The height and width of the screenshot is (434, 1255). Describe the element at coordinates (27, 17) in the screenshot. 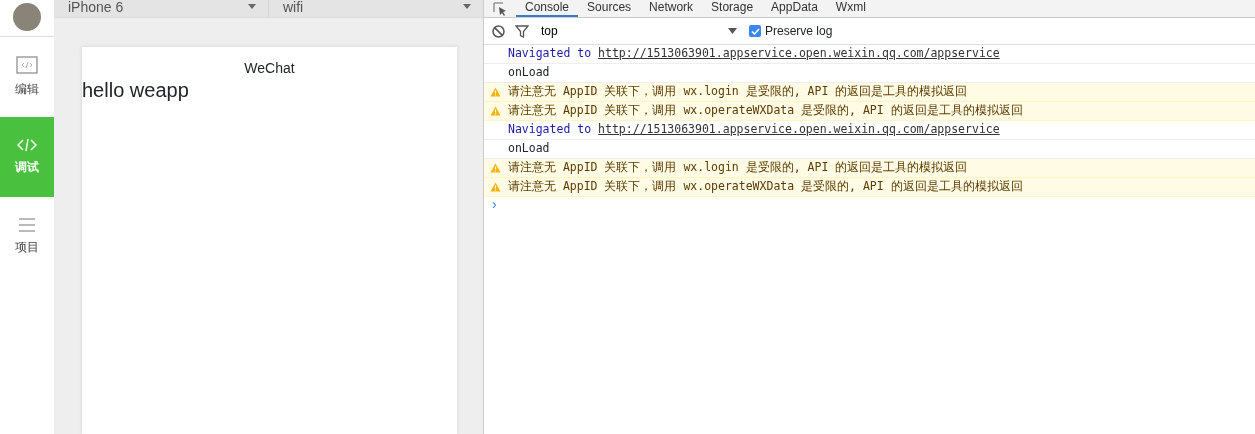

I see `avatar-photo-placeholder` at that location.